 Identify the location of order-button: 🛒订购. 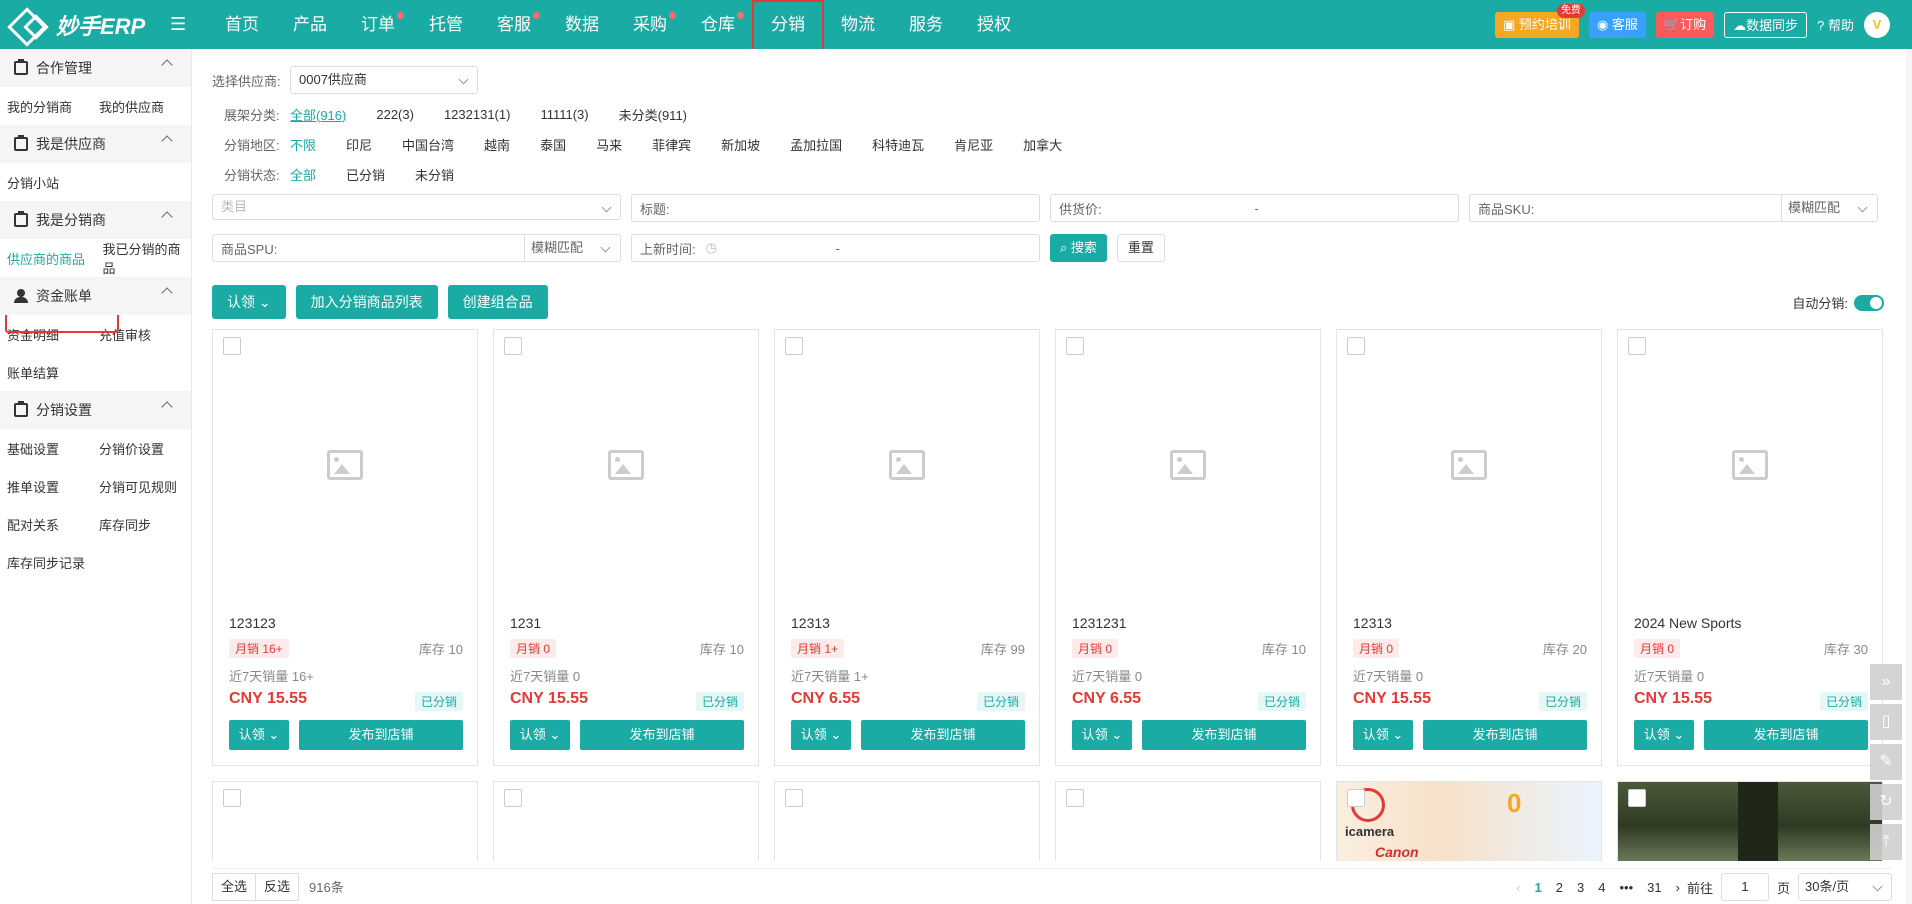
(1685, 24).